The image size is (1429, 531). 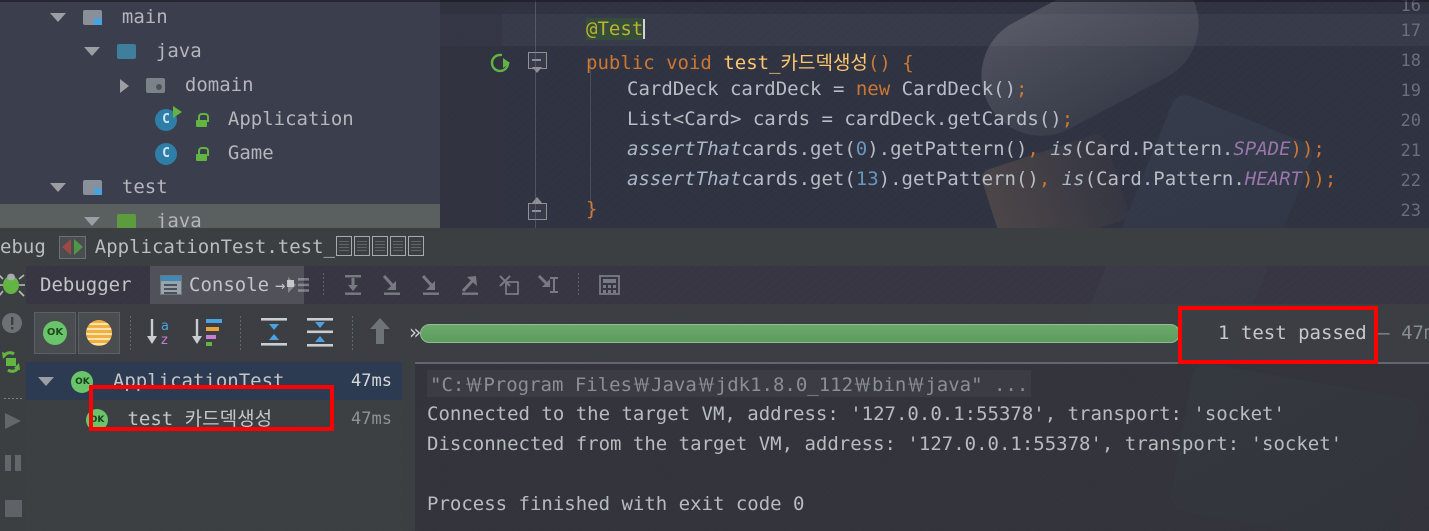 I want to click on step-over-icon, so click(x=353, y=285).